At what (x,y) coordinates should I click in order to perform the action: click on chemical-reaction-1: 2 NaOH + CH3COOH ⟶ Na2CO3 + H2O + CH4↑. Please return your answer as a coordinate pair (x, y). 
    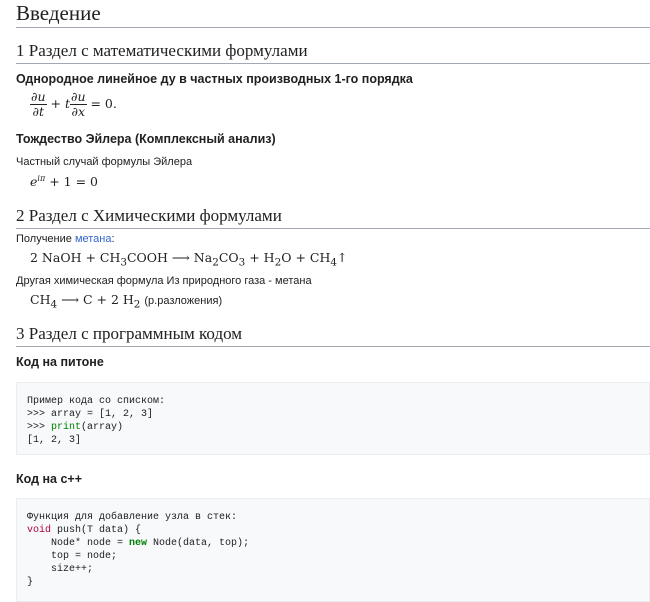
    Looking at the image, I should click on (333, 259).